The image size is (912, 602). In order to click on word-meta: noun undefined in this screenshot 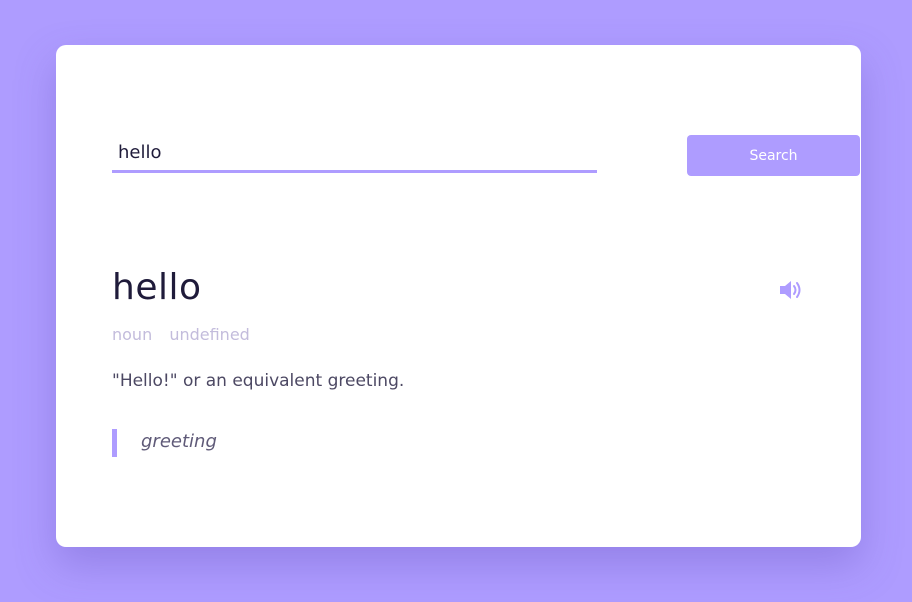, I will do `click(181, 334)`.